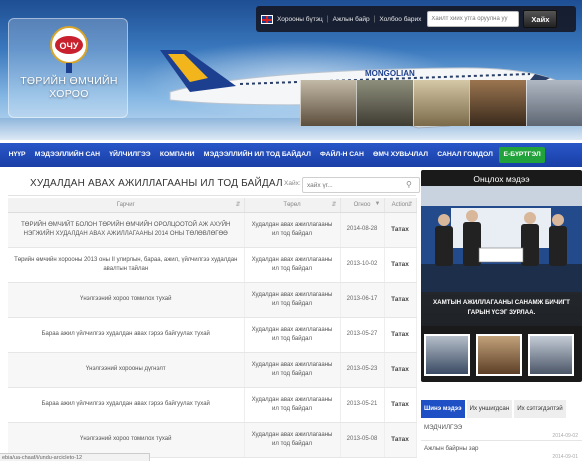  I want to click on column-header-type: Төрөл ⇵, so click(292, 205).